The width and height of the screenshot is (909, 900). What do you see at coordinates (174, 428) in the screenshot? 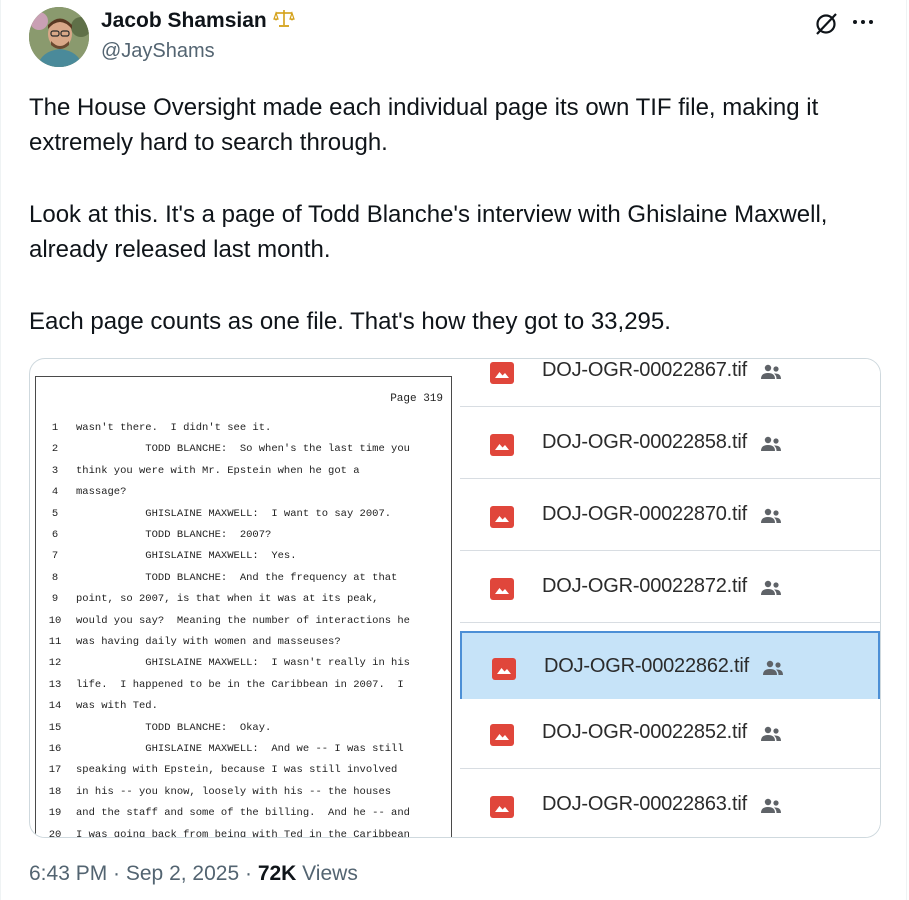
I see `line-text: wasn't there. I didn't see it.` at bounding box center [174, 428].